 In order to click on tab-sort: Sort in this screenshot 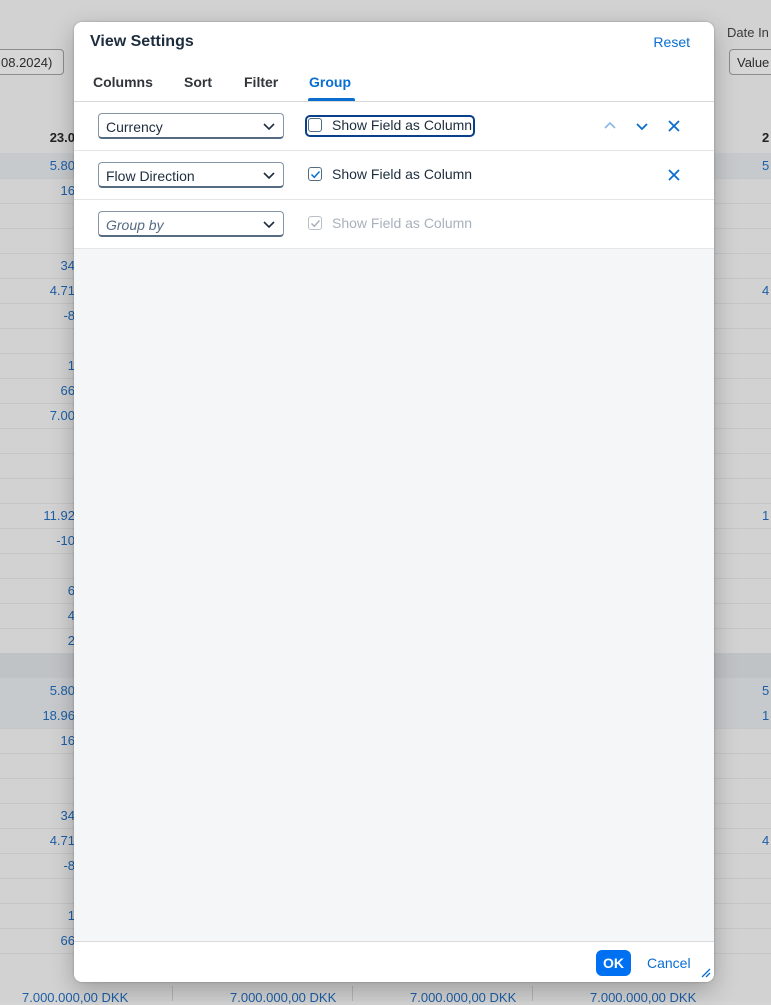, I will do `click(198, 82)`.